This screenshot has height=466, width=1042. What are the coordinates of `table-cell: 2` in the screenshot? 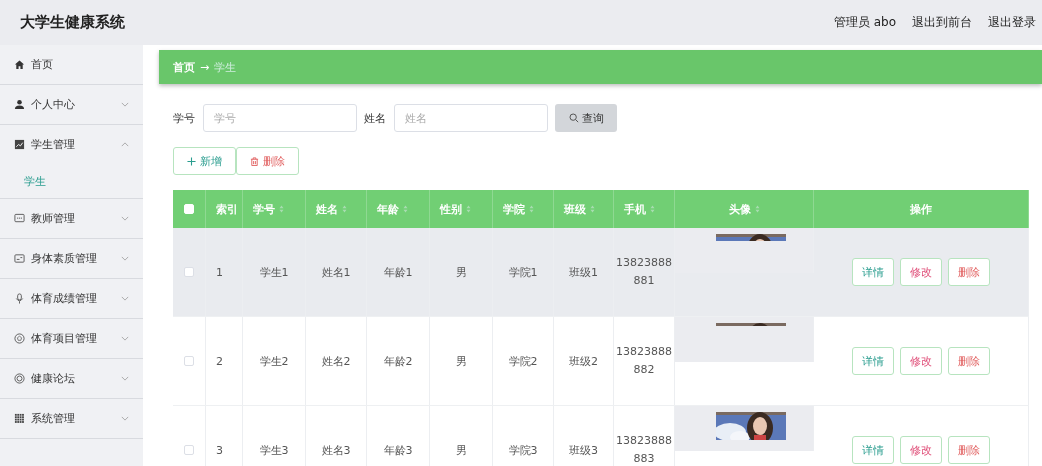 It's located at (219, 361).